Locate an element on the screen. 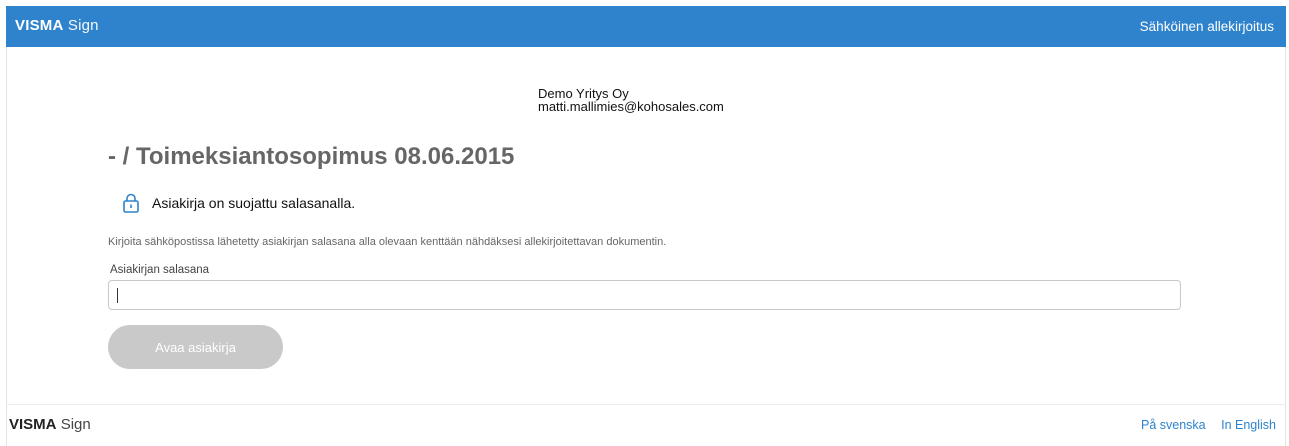 This screenshot has height=446, width=1289. lock-icon is located at coordinates (131, 203).